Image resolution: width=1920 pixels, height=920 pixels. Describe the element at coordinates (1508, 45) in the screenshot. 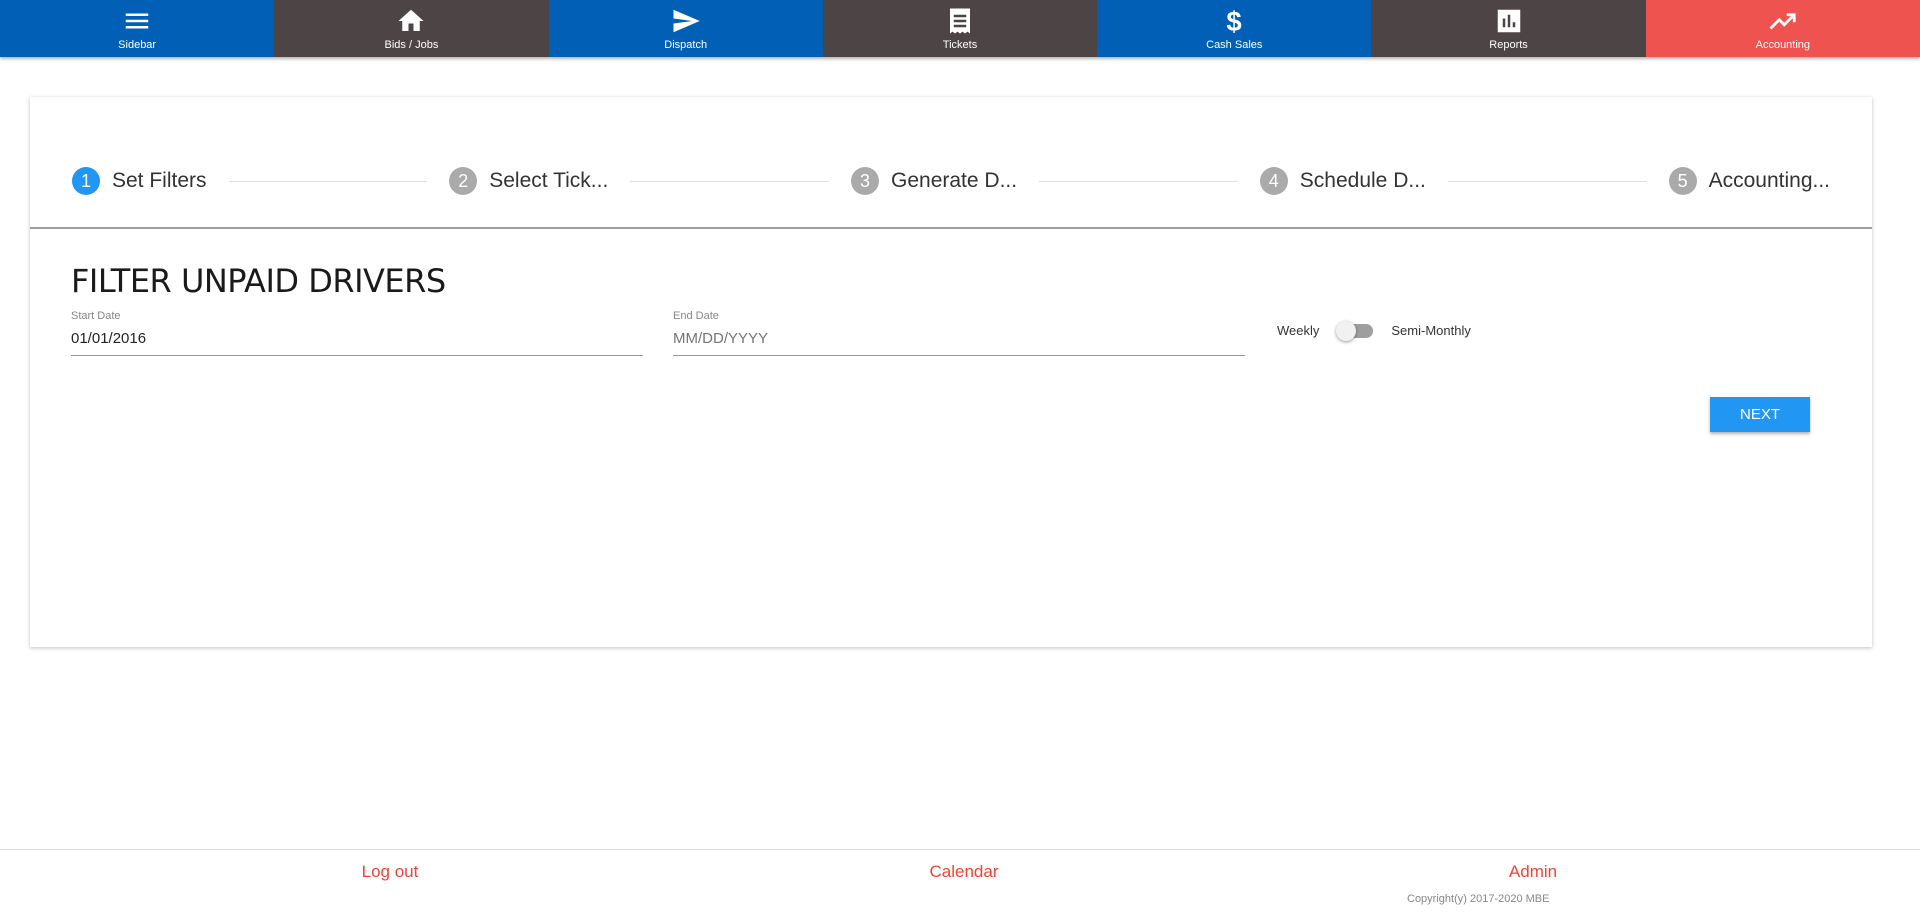

I see `nav-label: Reports` at that location.